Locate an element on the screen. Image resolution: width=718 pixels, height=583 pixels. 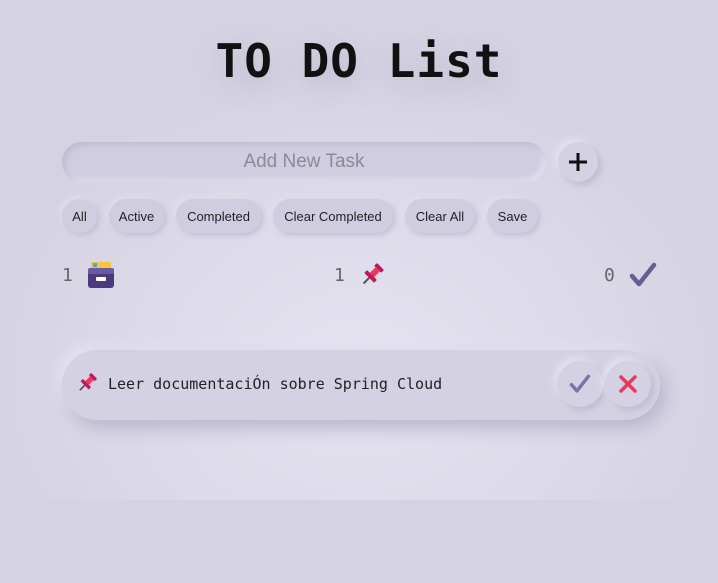
filter-active-button: Active is located at coordinates (136, 216).